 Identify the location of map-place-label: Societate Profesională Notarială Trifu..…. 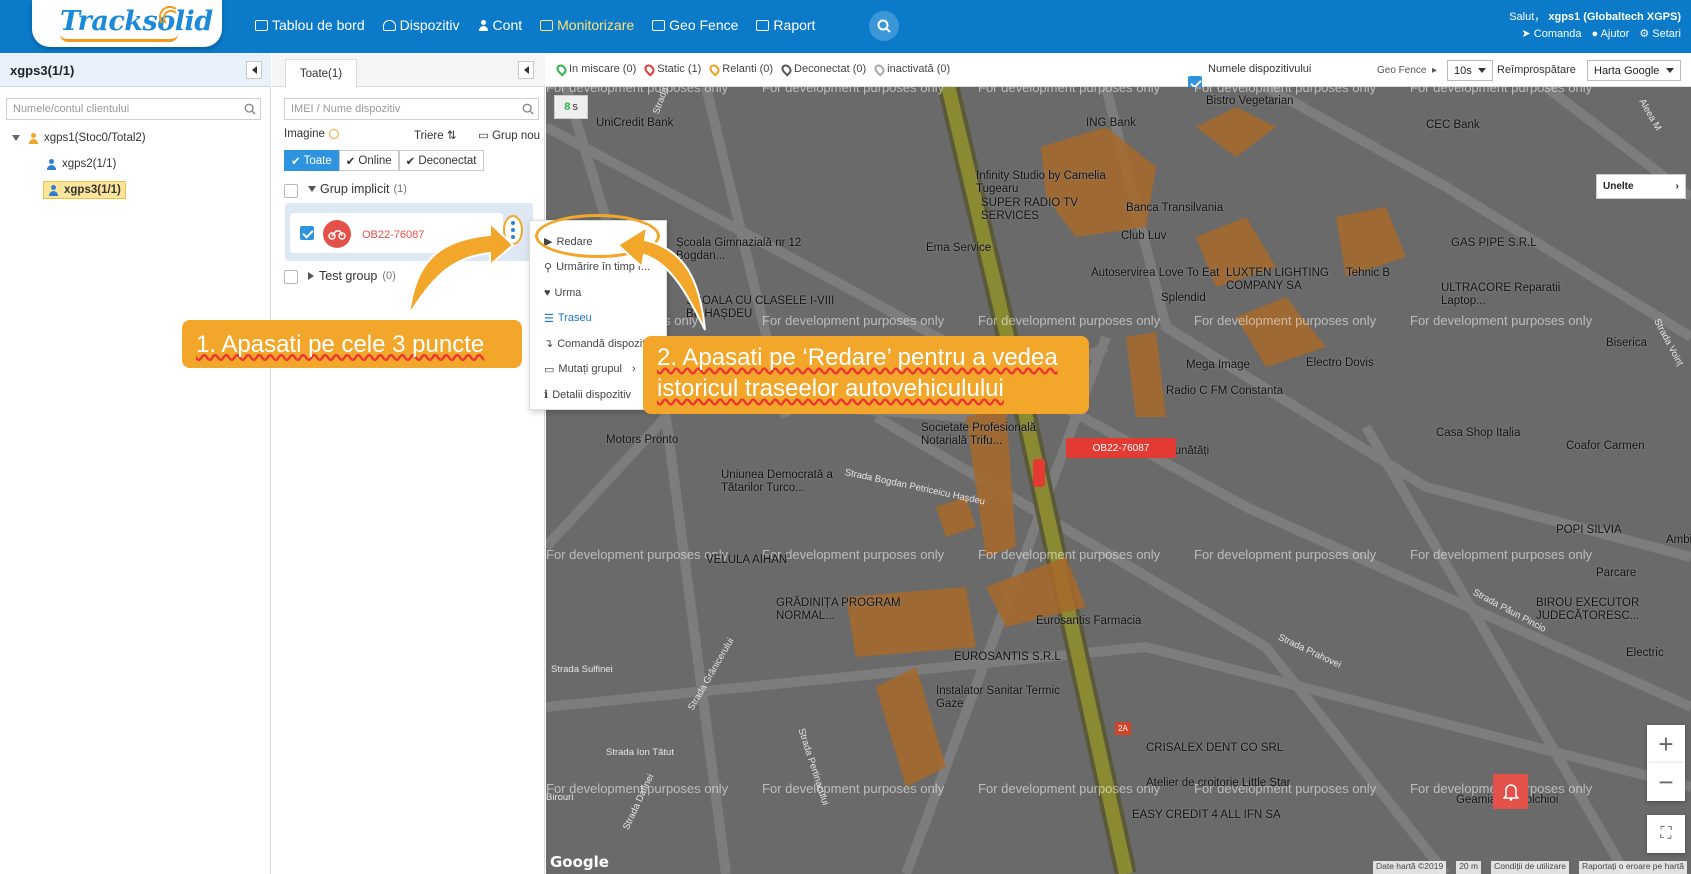
(996, 435).